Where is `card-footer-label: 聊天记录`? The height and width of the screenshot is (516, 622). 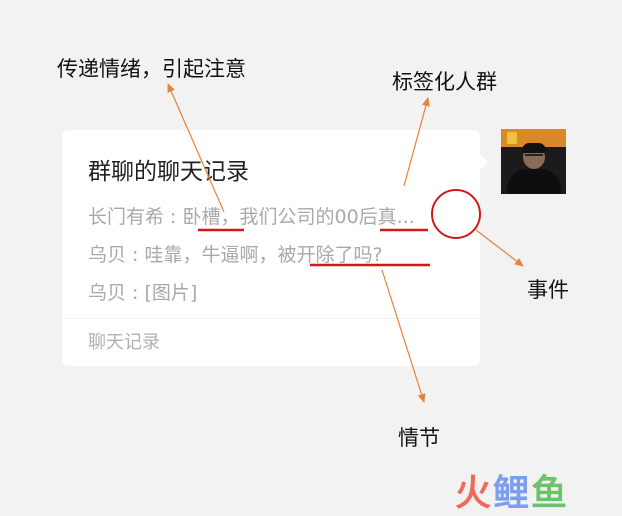
card-footer-label: 聊天记录 is located at coordinates (124, 342).